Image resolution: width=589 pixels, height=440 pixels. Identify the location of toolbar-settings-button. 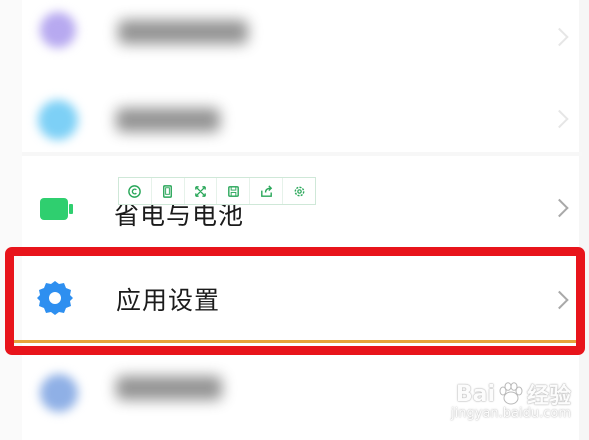
(299, 191).